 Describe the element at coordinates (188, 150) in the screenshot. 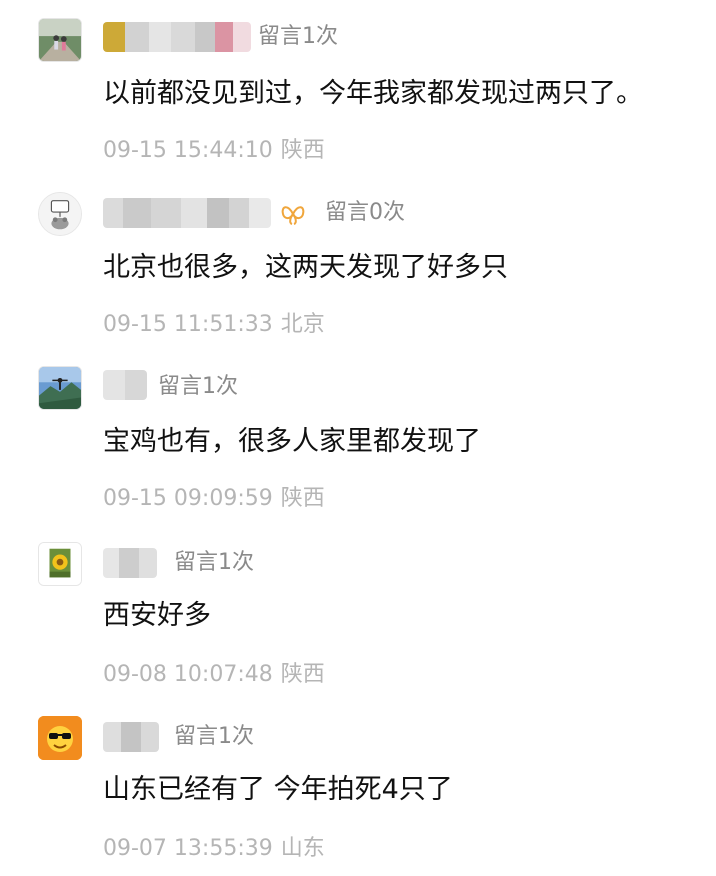

I see `comment-time: 09-15 15:44:10` at that location.